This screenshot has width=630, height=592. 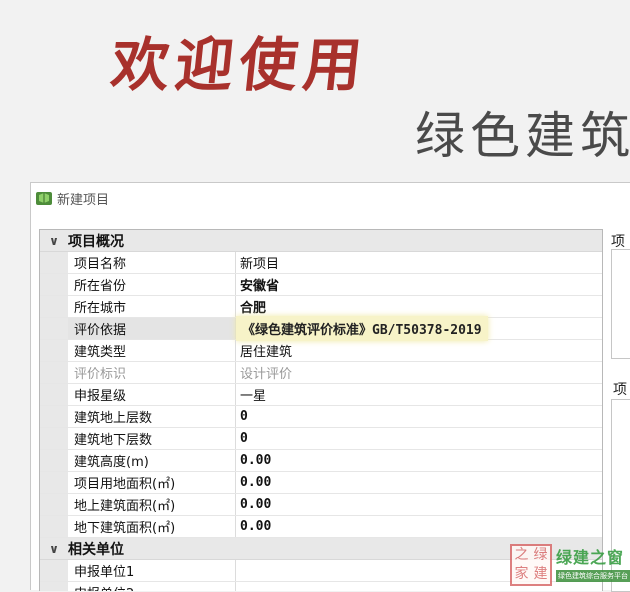 What do you see at coordinates (321, 241) in the screenshot?
I see `category-project-overview: ∨ 项目概况` at bounding box center [321, 241].